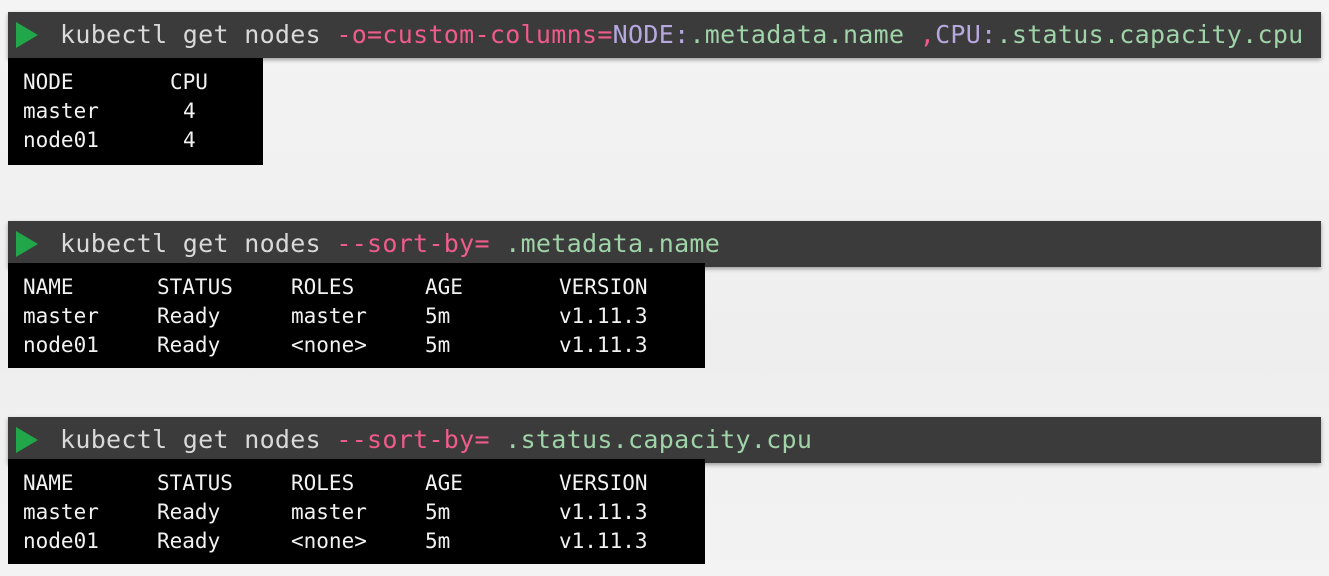 This screenshot has width=1329, height=576. What do you see at coordinates (797, 34) in the screenshot?
I see `column-path: .metadata.name` at bounding box center [797, 34].